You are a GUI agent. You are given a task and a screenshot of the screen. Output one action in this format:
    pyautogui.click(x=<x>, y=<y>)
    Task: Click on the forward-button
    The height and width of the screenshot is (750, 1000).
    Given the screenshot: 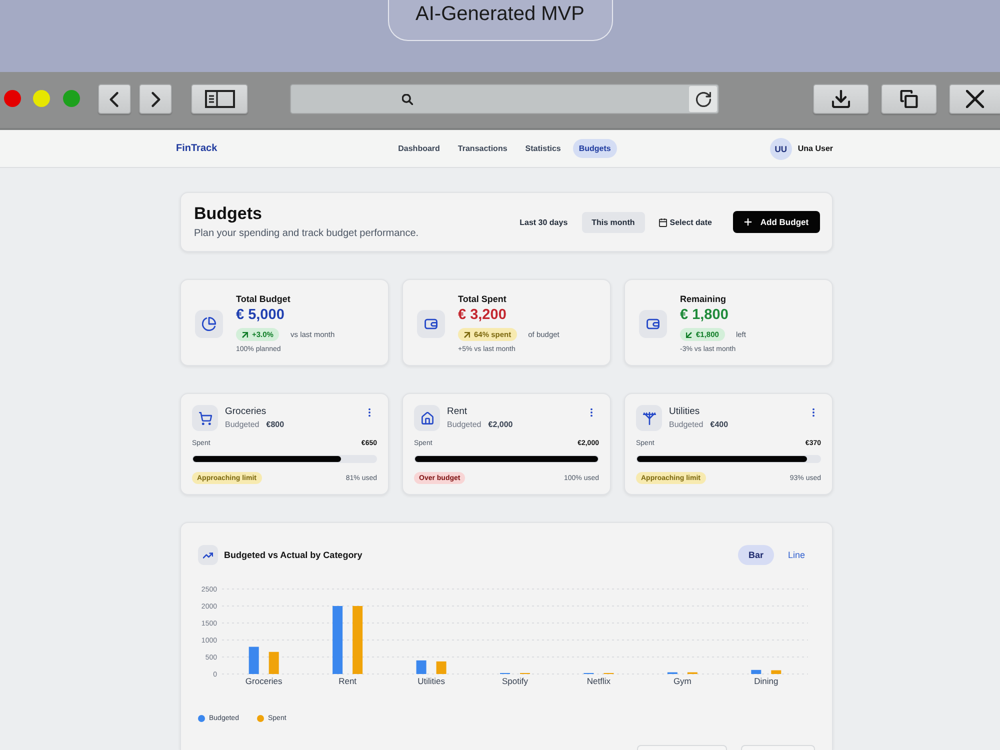 What is the action you would take?
    pyautogui.click(x=155, y=99)
    